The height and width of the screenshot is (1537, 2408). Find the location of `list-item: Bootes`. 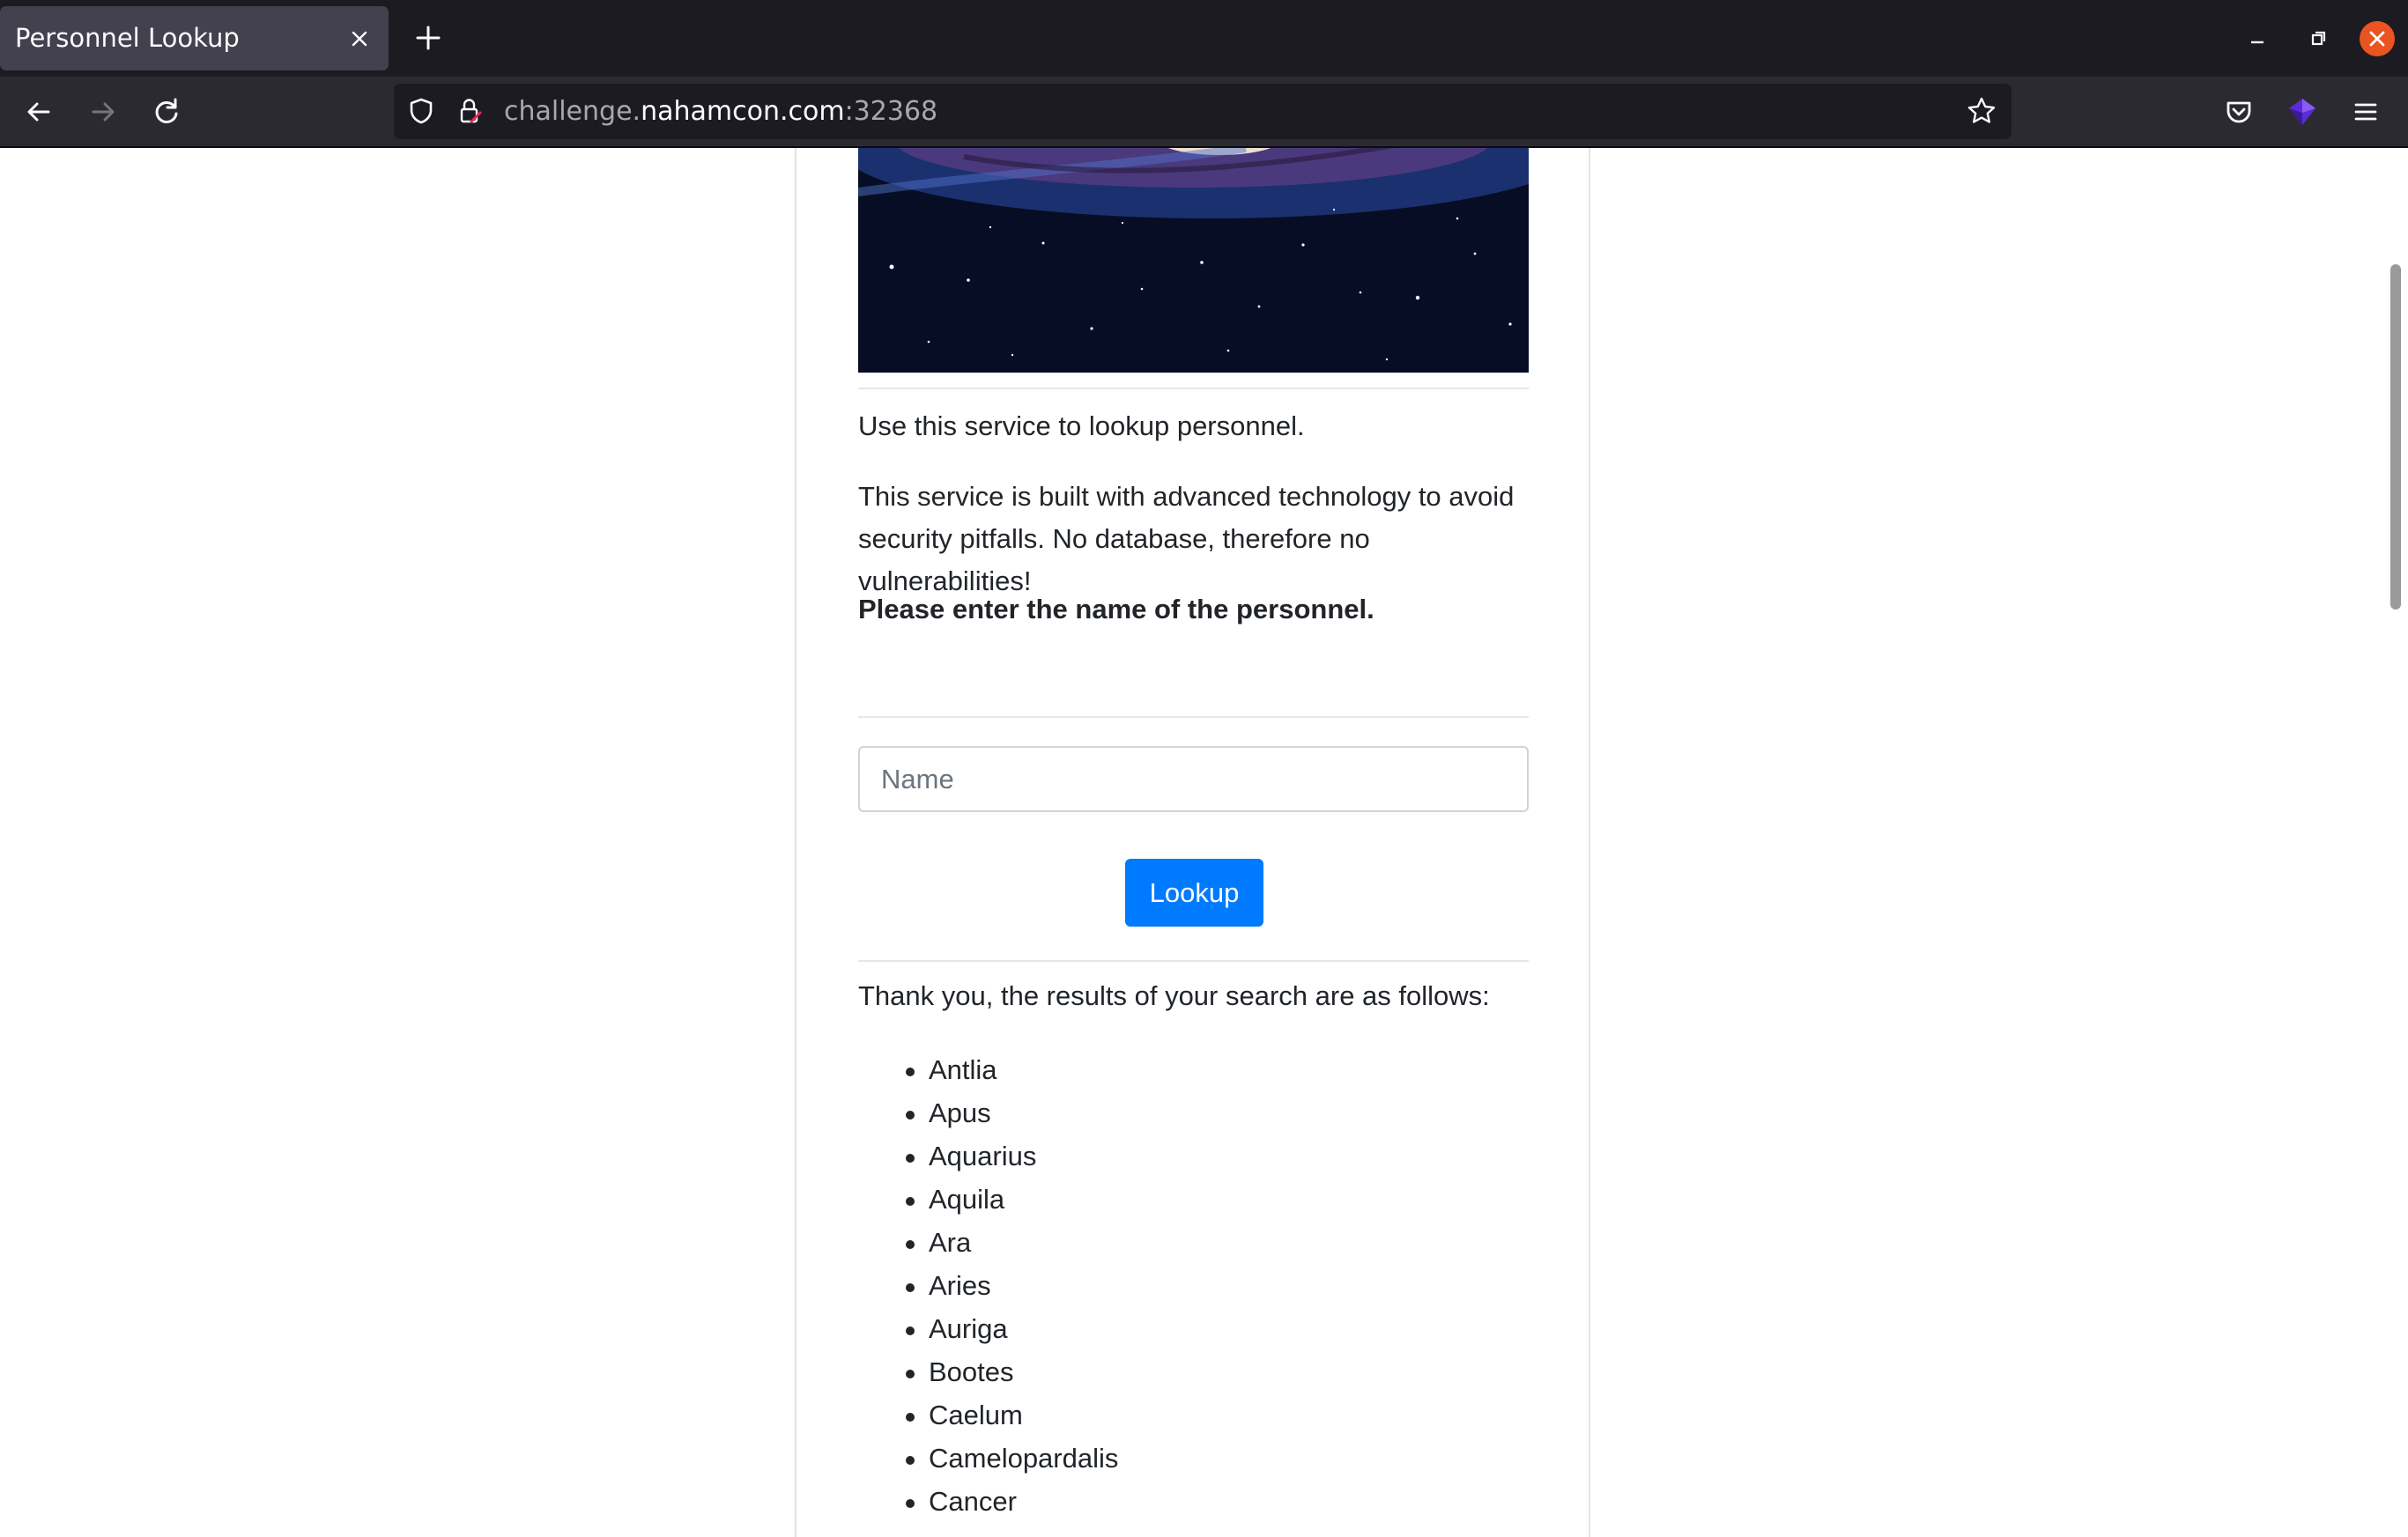

list-item: Bootes is located at coordinates (988, 1372).